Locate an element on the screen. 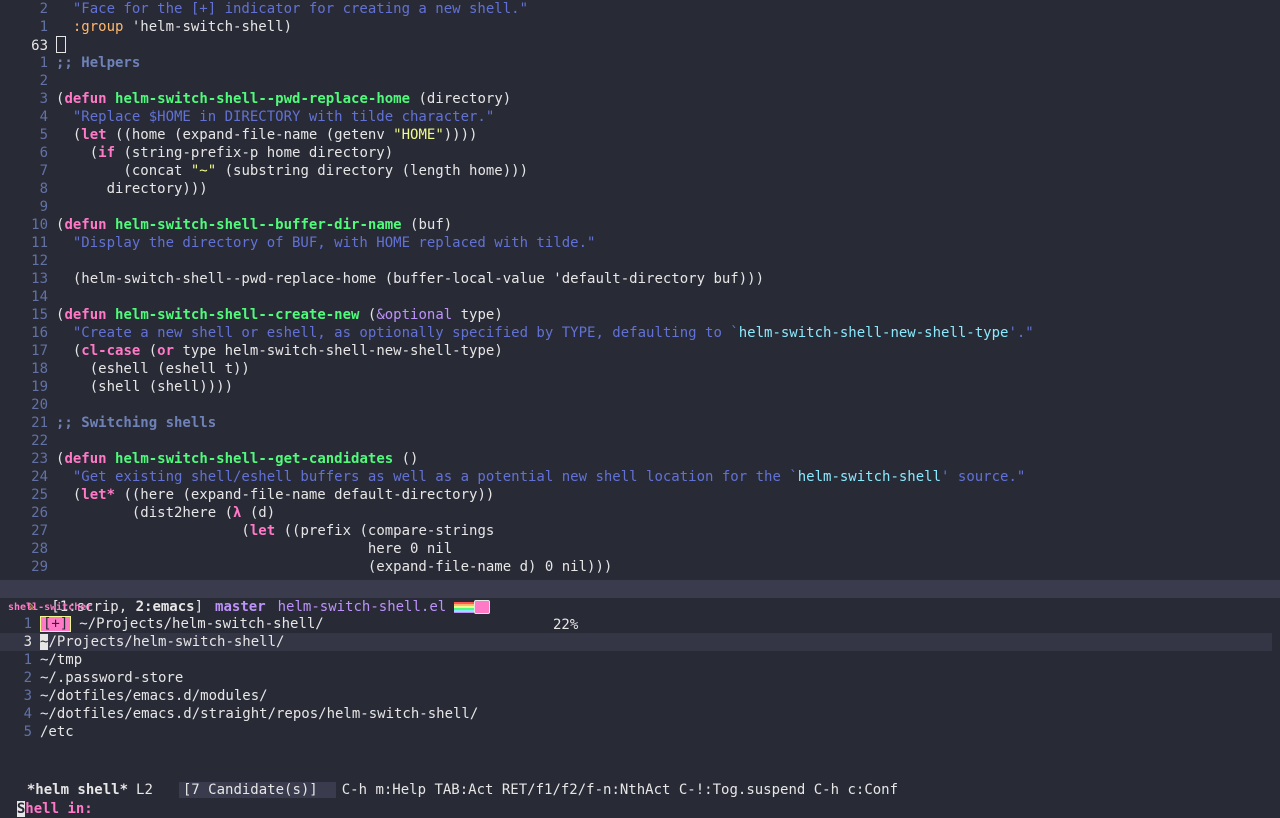 This screenshot has height=818, width=1280. code-text: (if (string-prefix-p home directory) is located at coordinates (224, 153).